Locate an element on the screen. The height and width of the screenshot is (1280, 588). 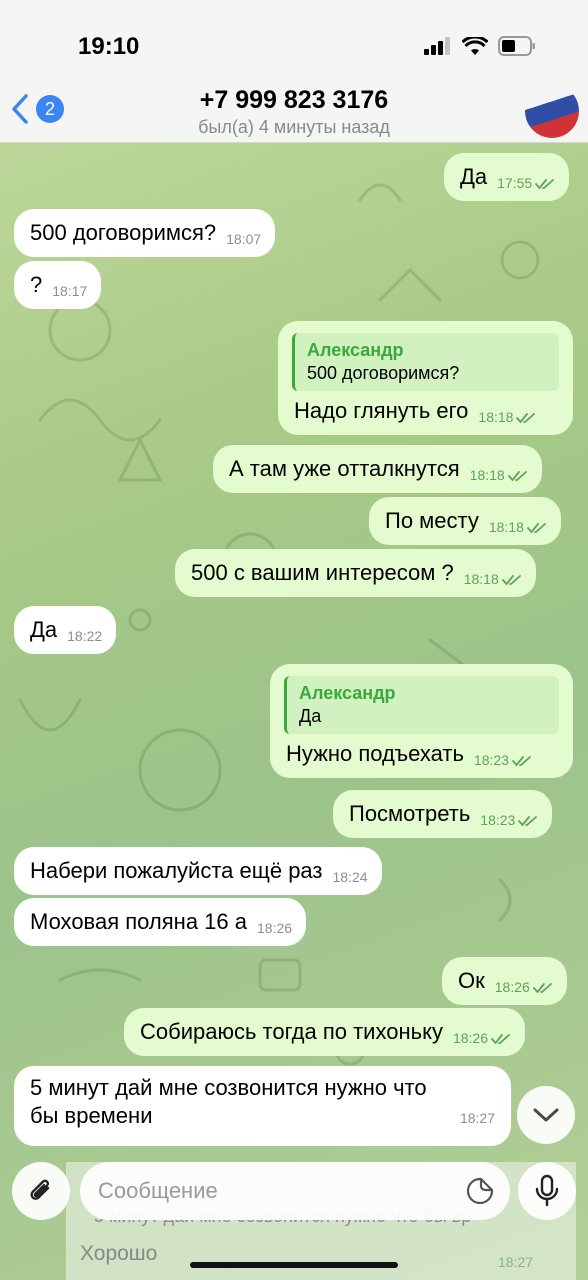
message-bubble-outgoing: Да 17:55 is located at coordinates (507, 177).